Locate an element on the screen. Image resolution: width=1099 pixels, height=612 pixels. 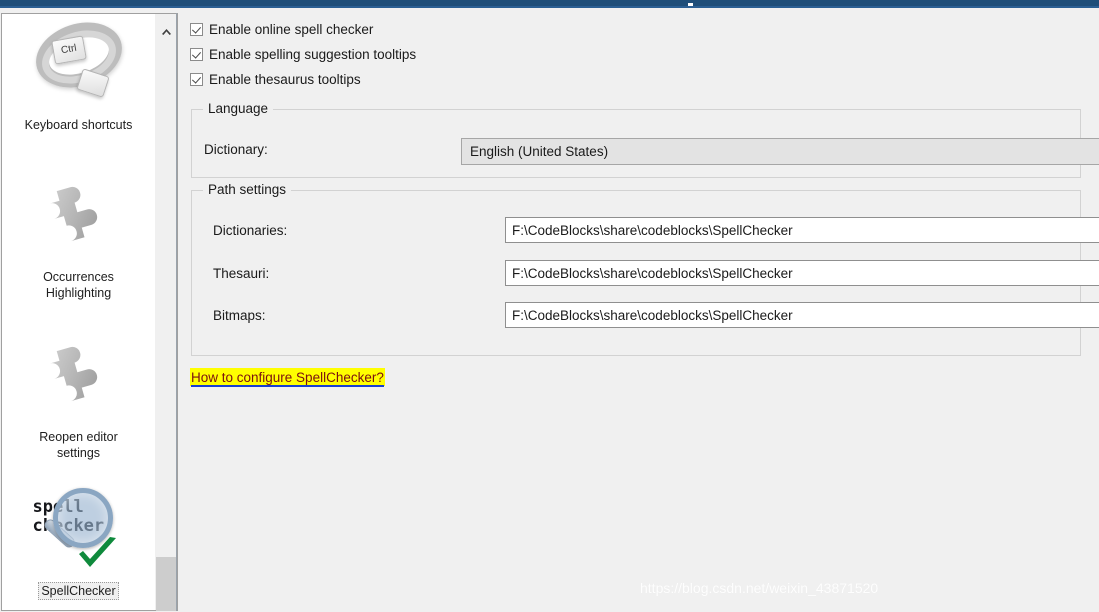
scroll-up-button is located at coordinates (166, 32).